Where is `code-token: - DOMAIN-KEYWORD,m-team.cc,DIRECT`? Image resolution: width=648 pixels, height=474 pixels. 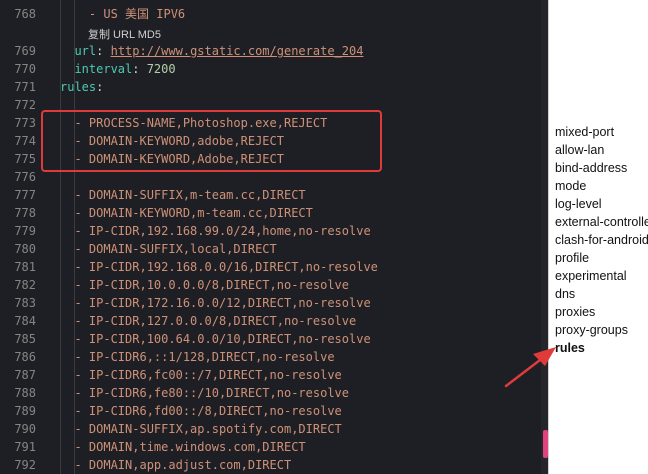
code-token: - DOMAIN-KEYWORD,m-team.cc,DIRECT is located at coordinates (193, 213).